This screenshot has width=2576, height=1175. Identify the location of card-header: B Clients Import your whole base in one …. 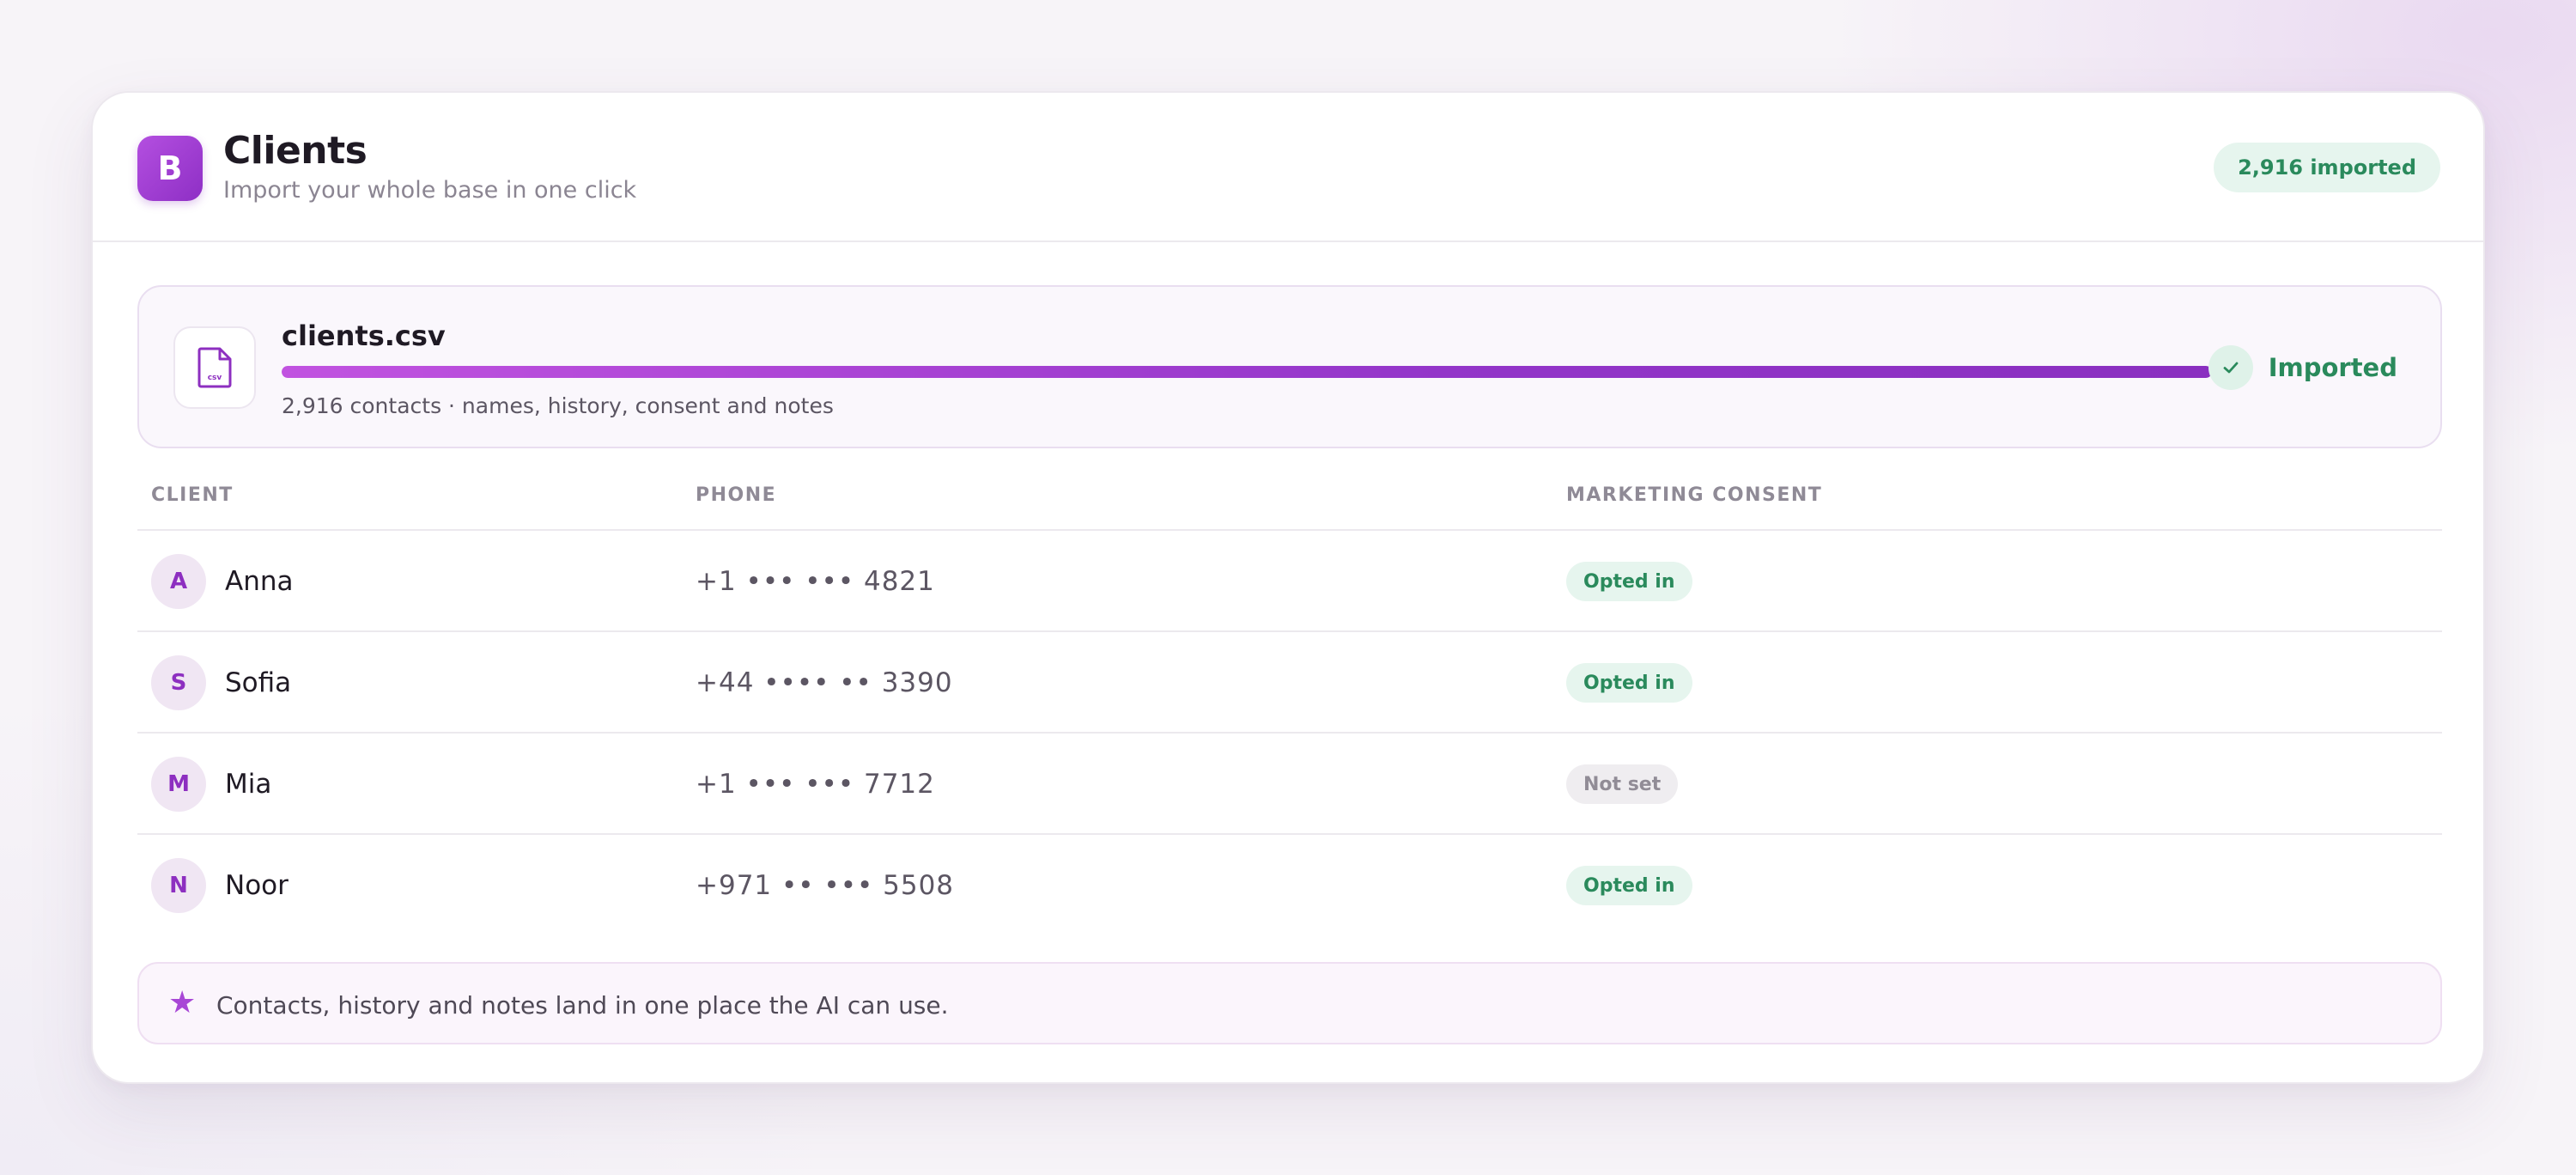
(1288, 167).